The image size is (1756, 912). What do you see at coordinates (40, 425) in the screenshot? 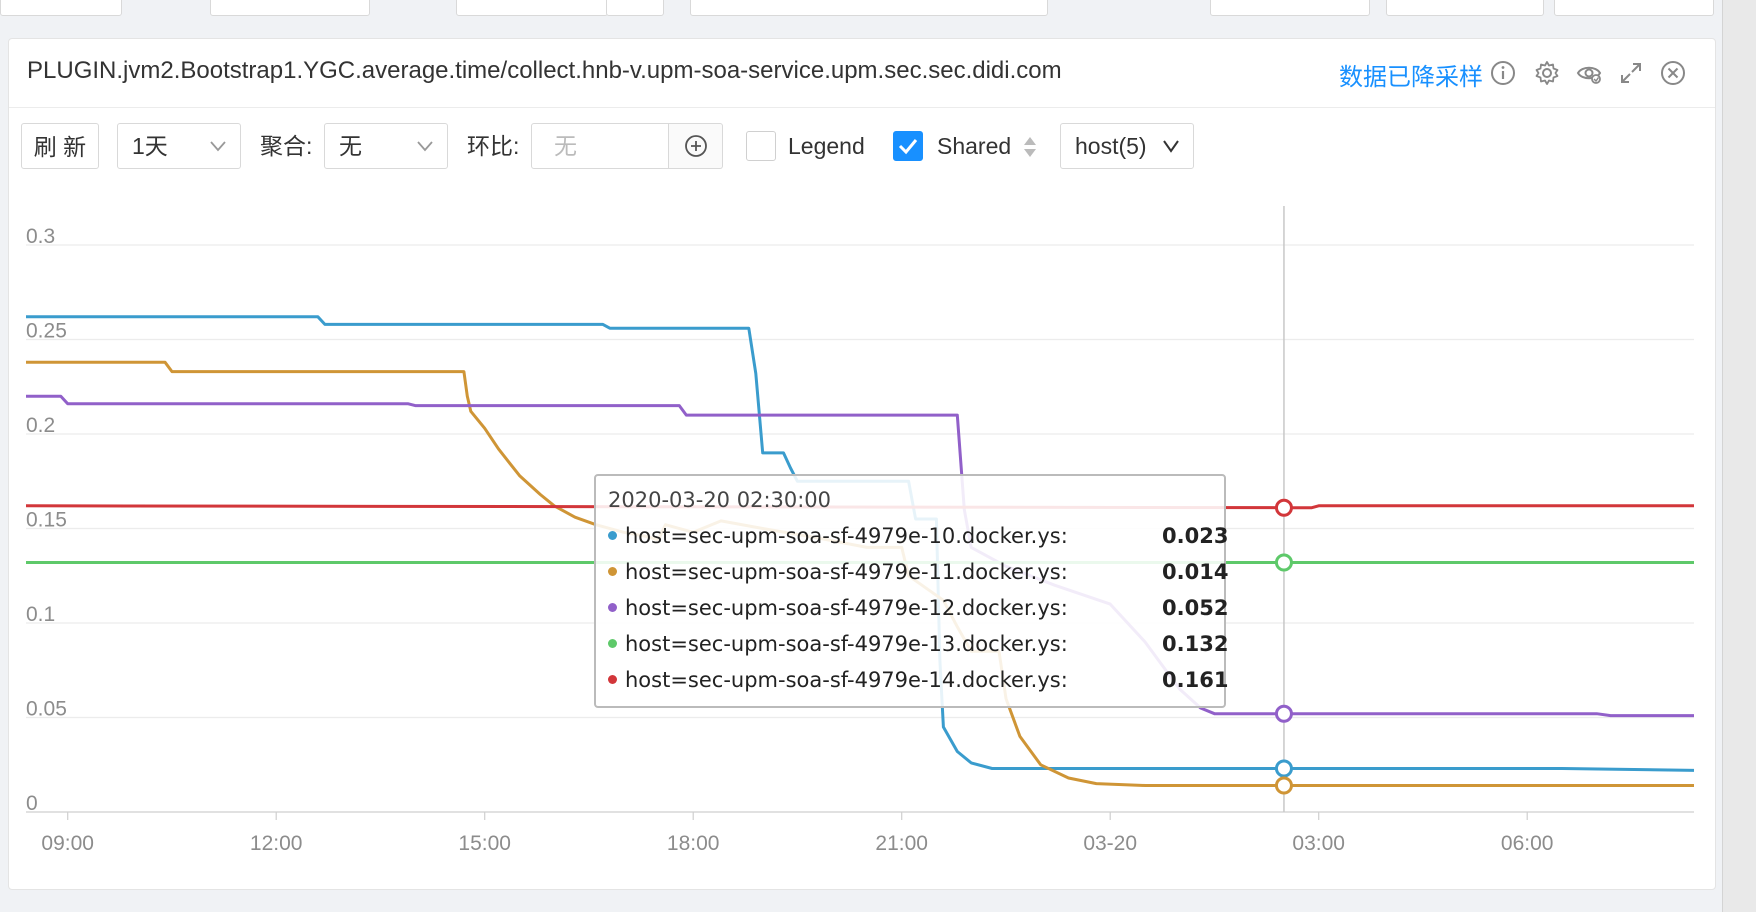
I see `y-tick-label: 0.2` at bounding box center [40, 425].